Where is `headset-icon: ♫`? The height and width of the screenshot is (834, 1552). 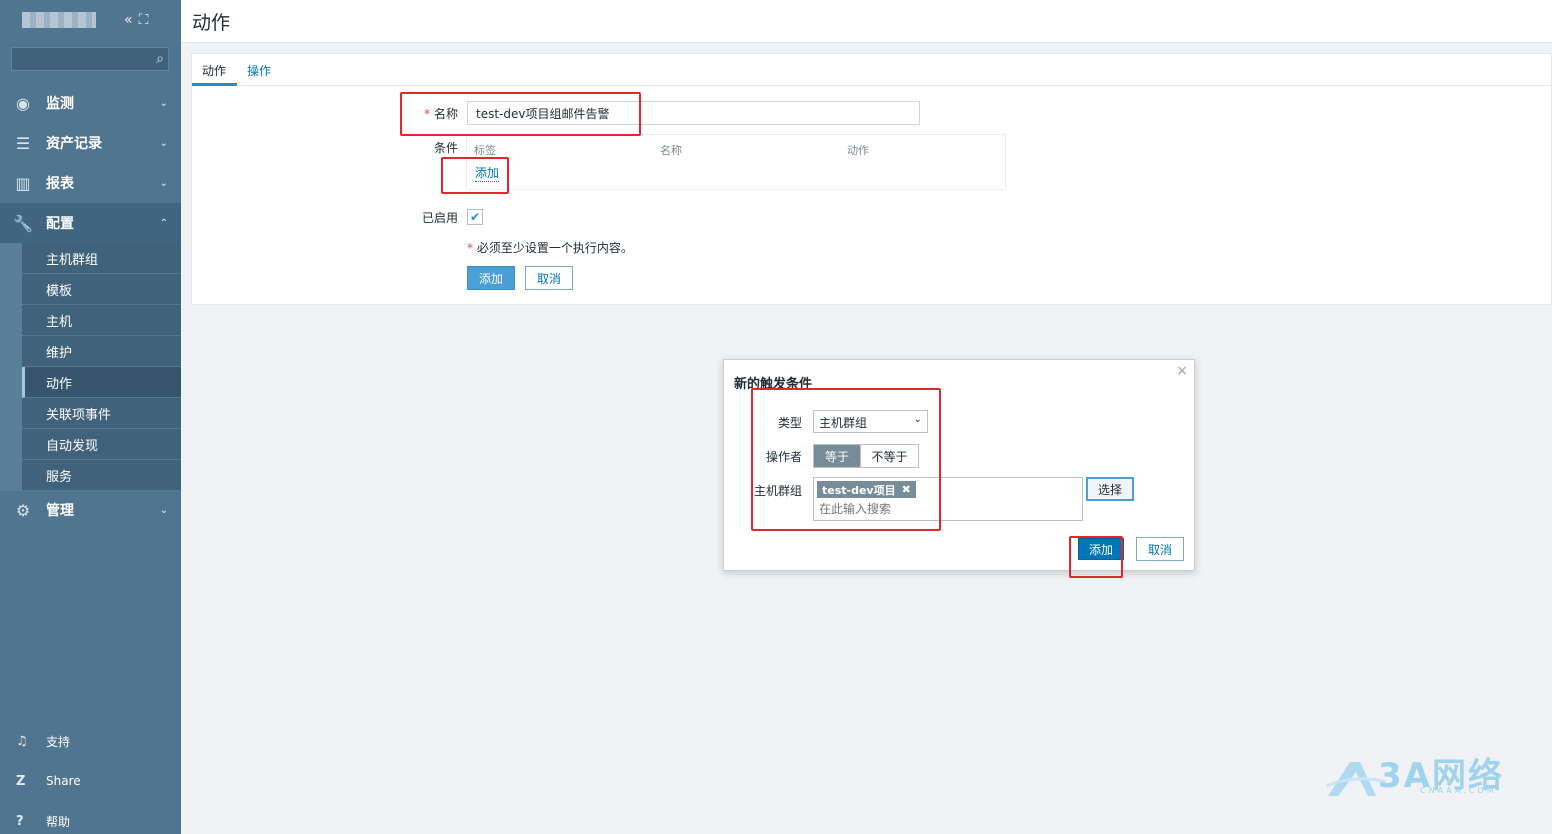 headset-icon: ♫ is located at coordinates (22, 741).